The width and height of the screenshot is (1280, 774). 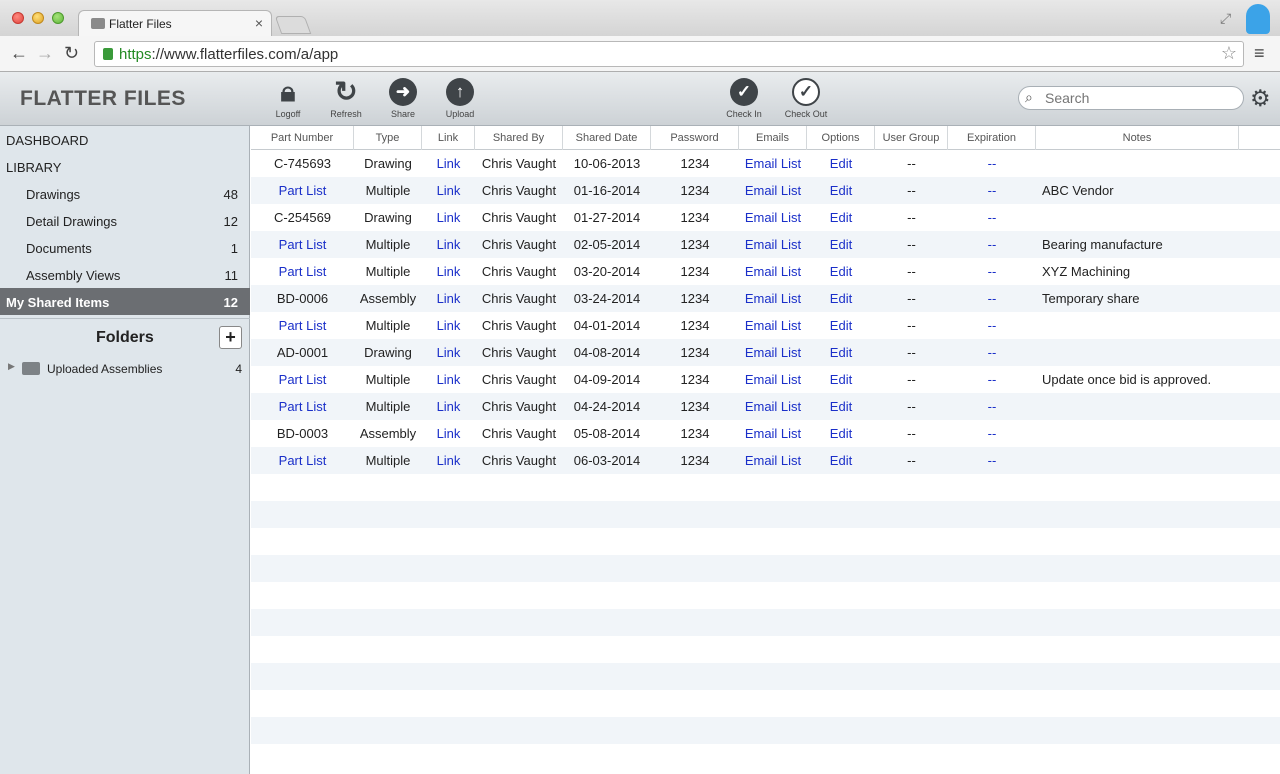 I want to click on column-header: Part Number, so click(x=302, y=138).